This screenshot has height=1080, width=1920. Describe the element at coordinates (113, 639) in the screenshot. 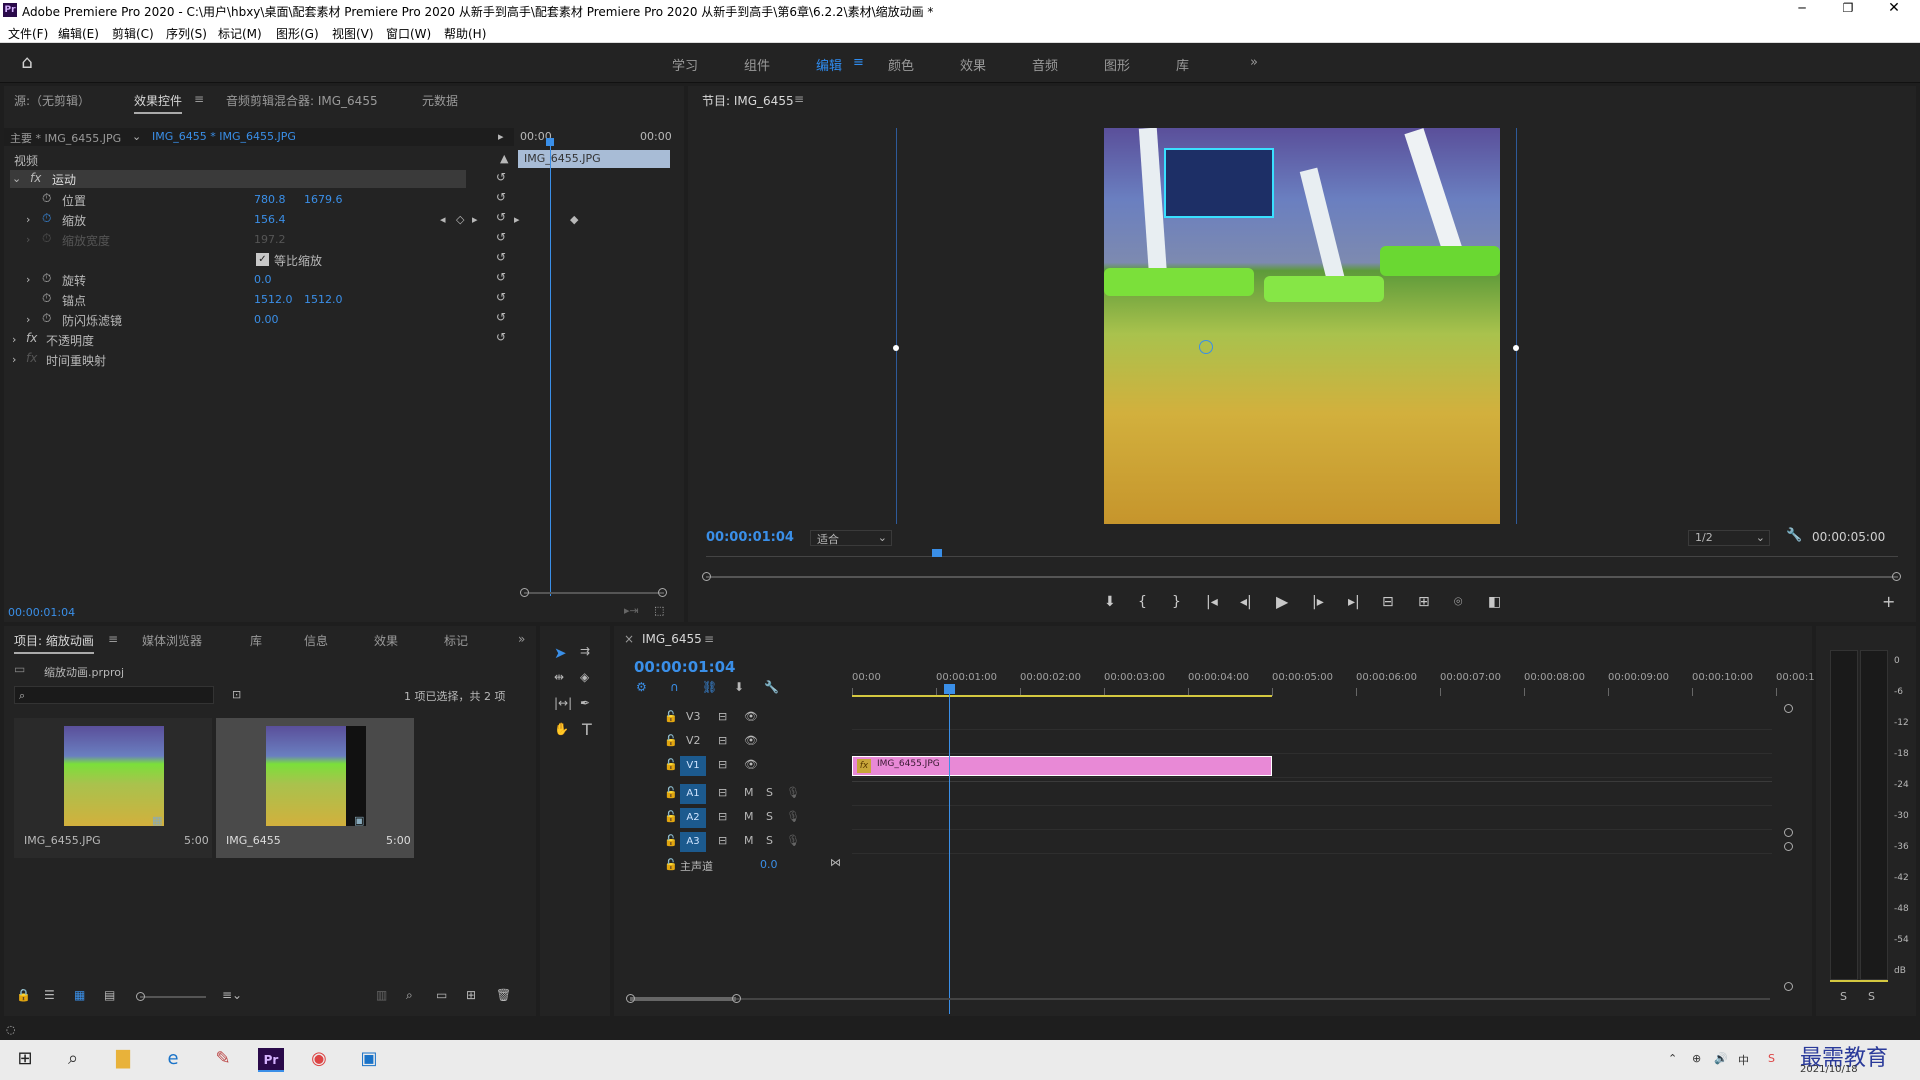

I see `panel-menu-icon: ≡` at that location.